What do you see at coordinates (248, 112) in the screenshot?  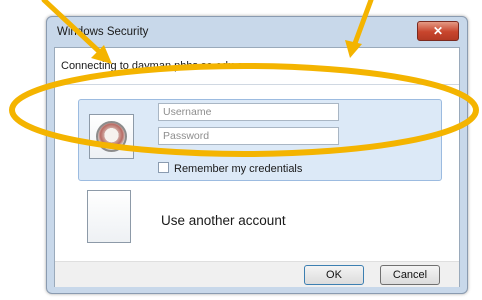 I see `username-field` at bounding box center [248, 112].